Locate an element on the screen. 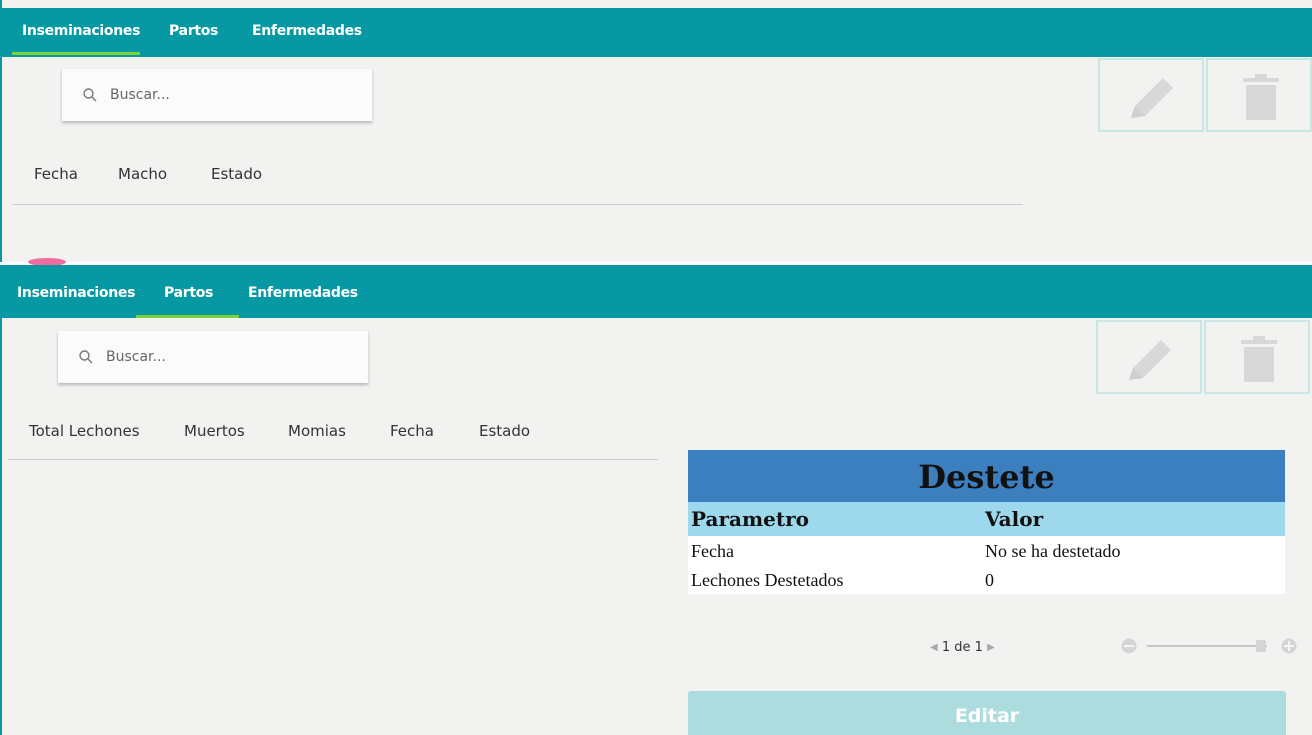 The height and width of the screenshot is (735, 1312). zoom-out-minus is located at coordinates (1129, 646).